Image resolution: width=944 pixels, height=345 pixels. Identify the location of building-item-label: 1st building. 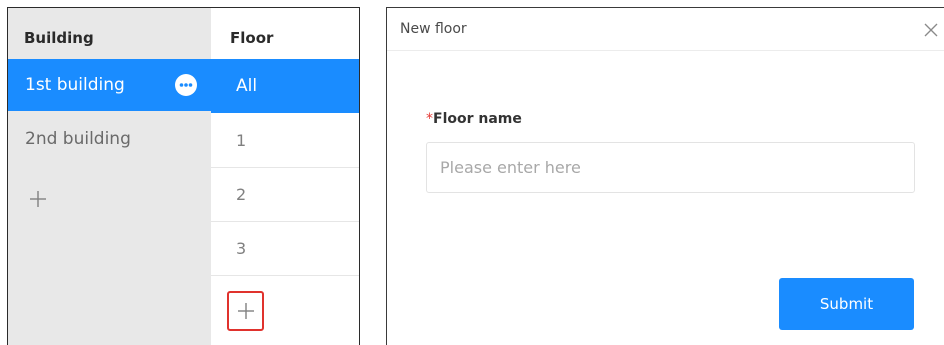
(75, 85).